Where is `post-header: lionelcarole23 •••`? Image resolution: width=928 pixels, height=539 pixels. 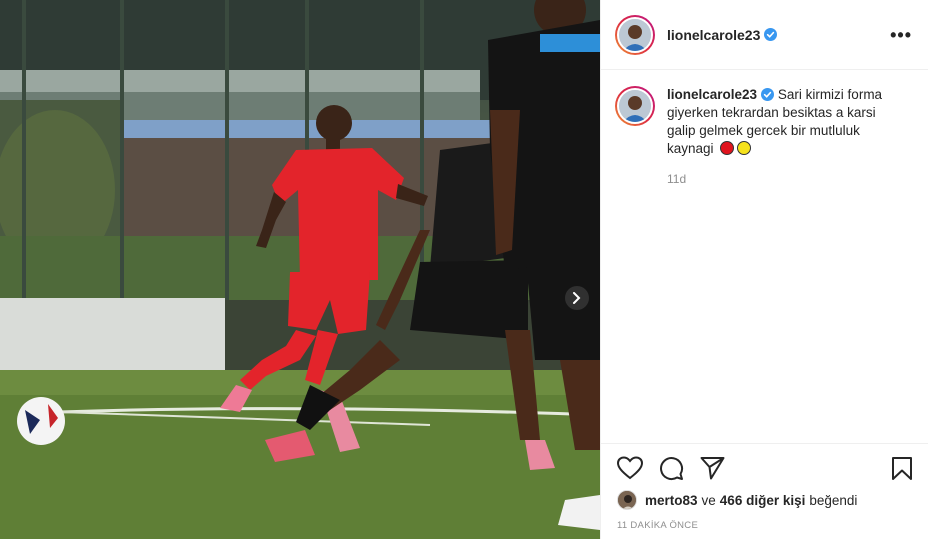
post-header: lionelcarole23 ••• is located at coordinates (764, 35).